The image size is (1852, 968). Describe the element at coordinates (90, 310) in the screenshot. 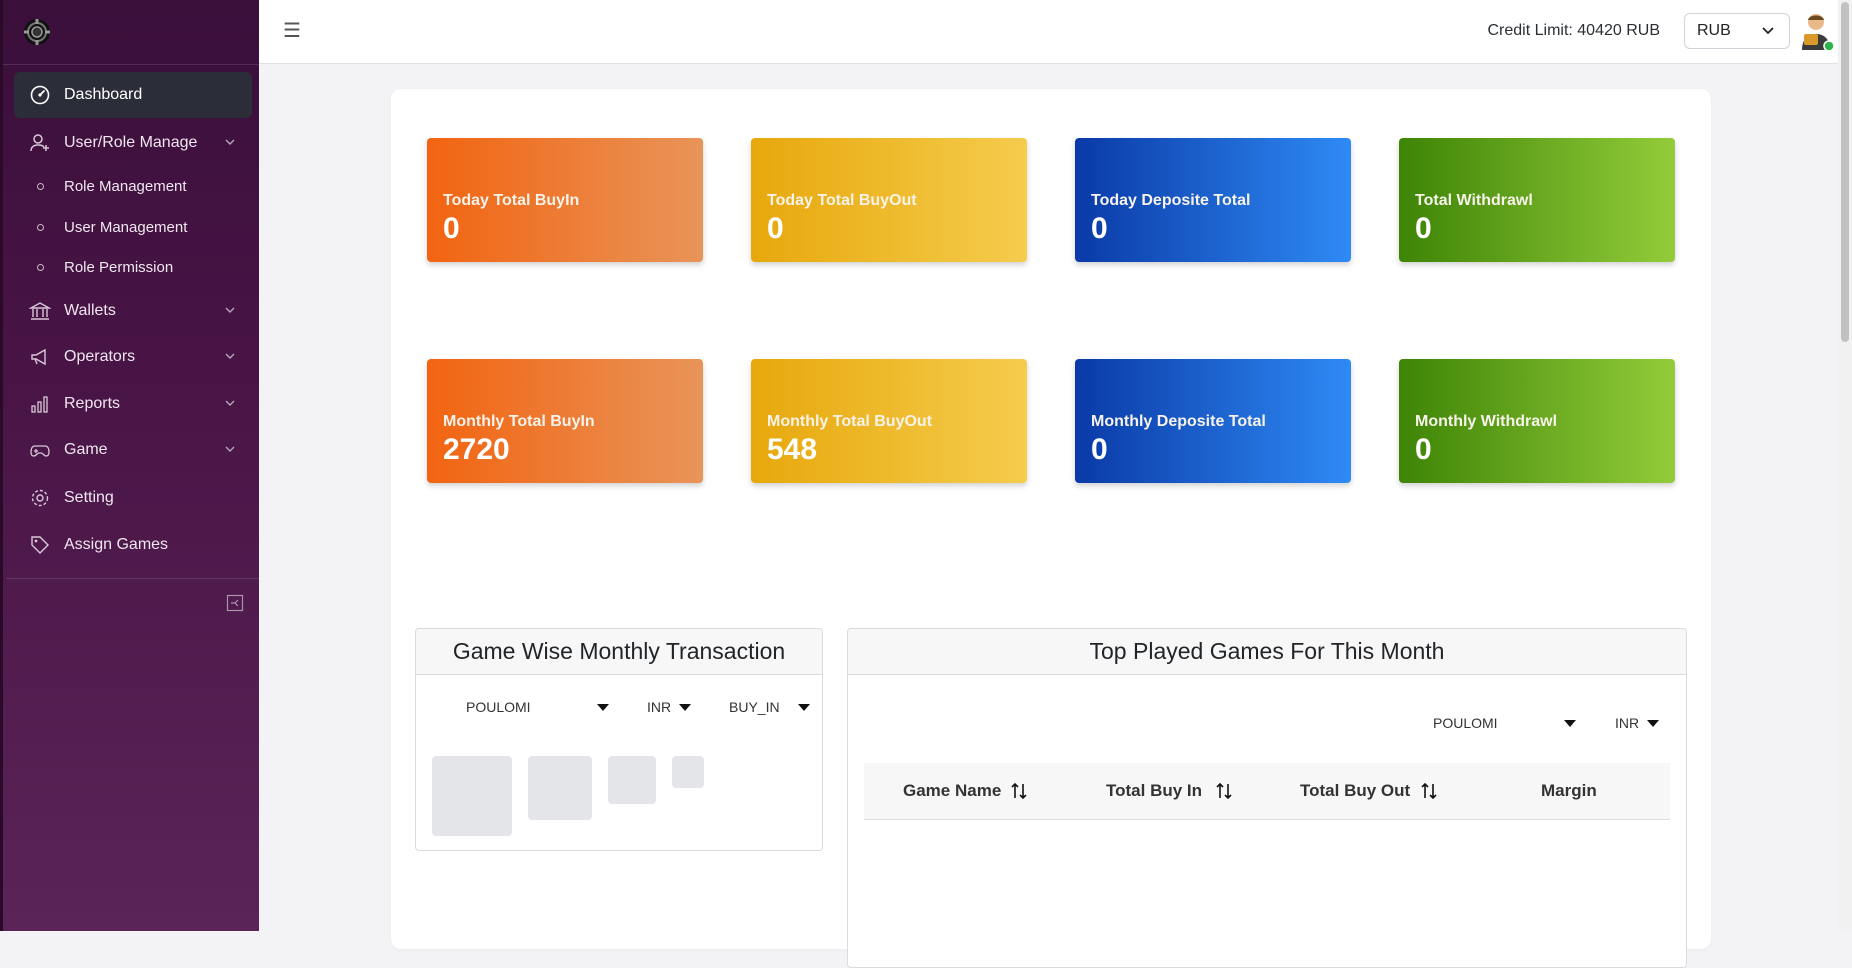

I see `sidebar-item-label: Wallets` at that location.